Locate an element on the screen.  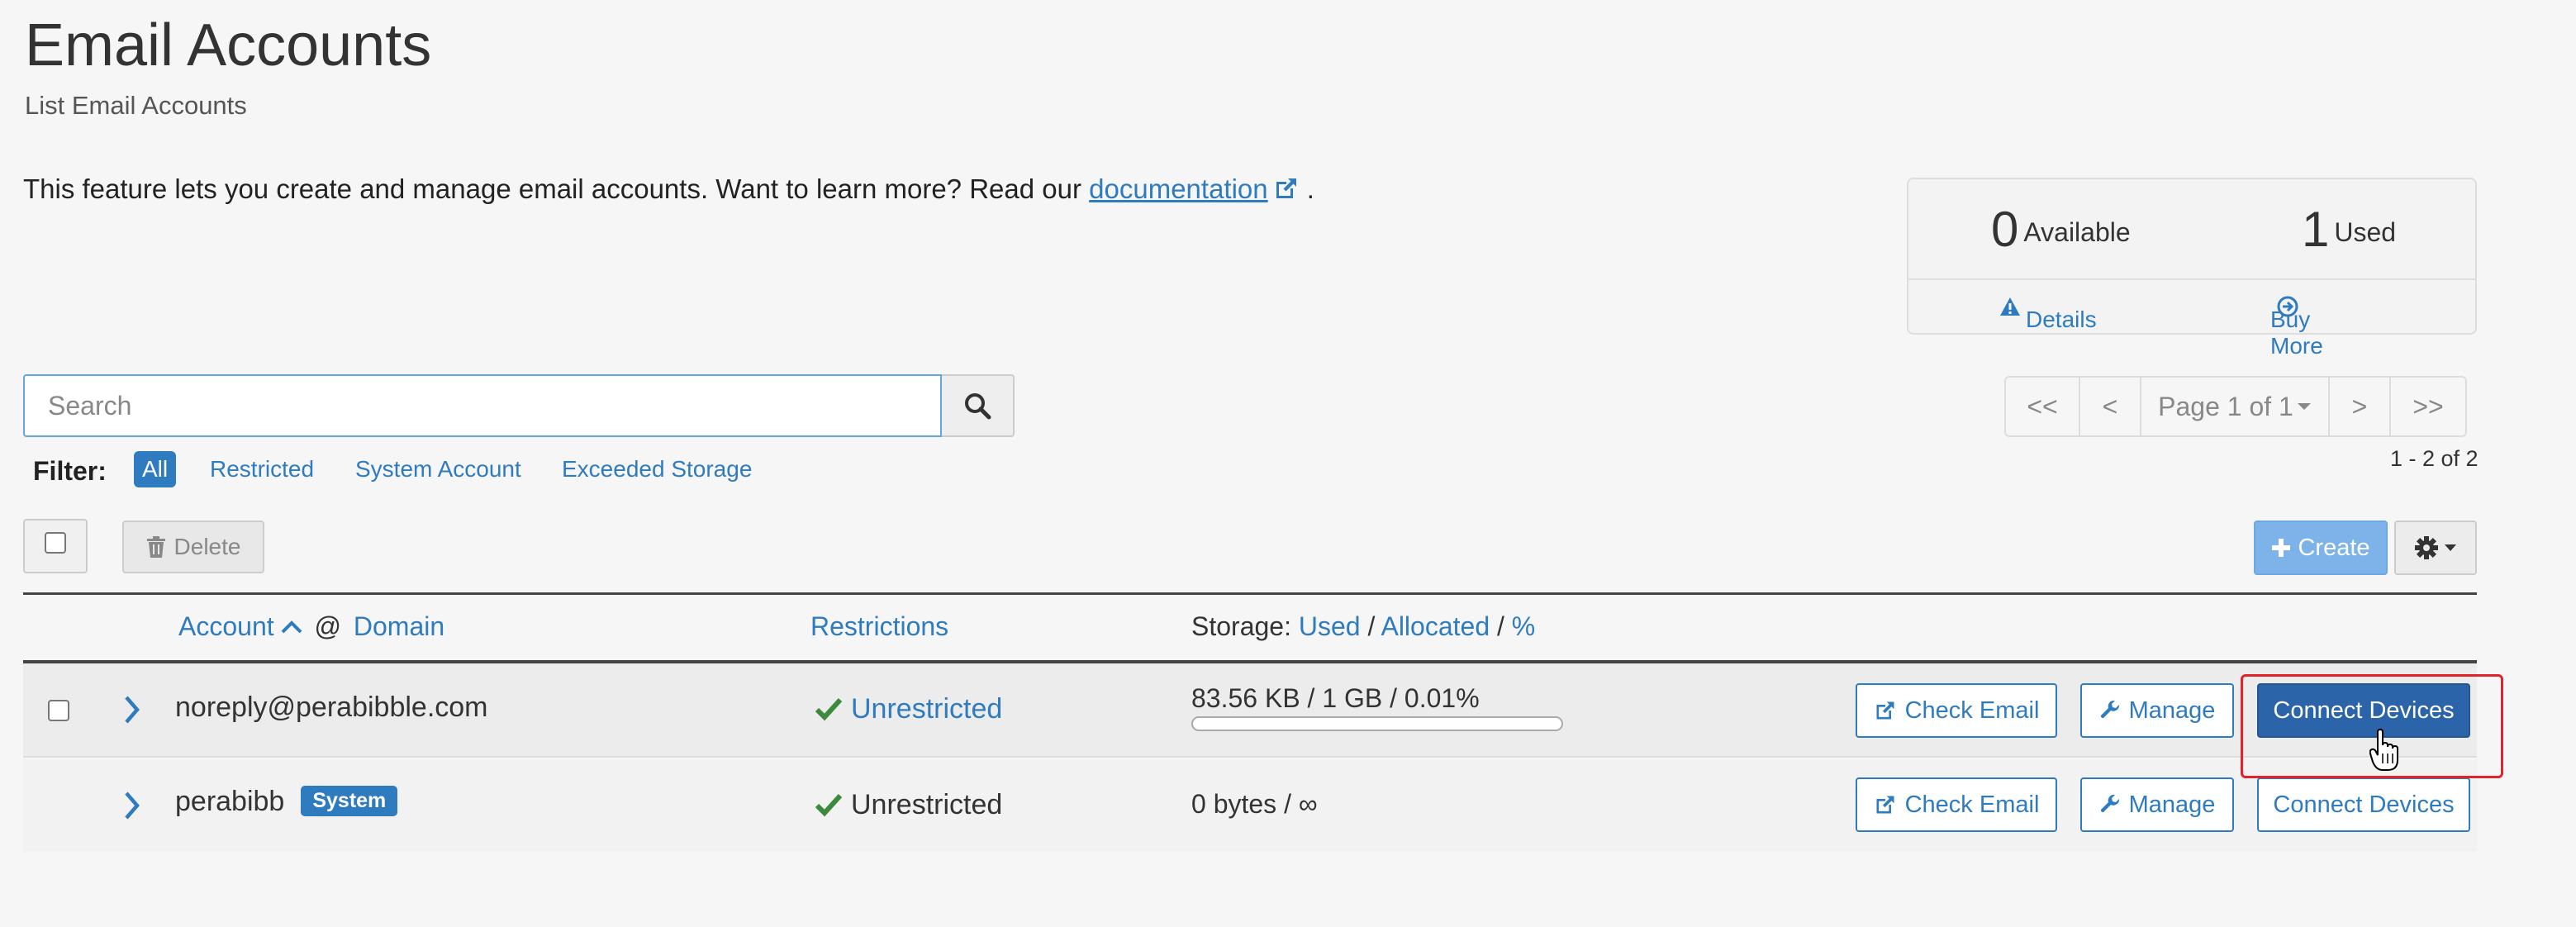
sort-by-account: Account @ Domain is located at coordinates (311, 626).